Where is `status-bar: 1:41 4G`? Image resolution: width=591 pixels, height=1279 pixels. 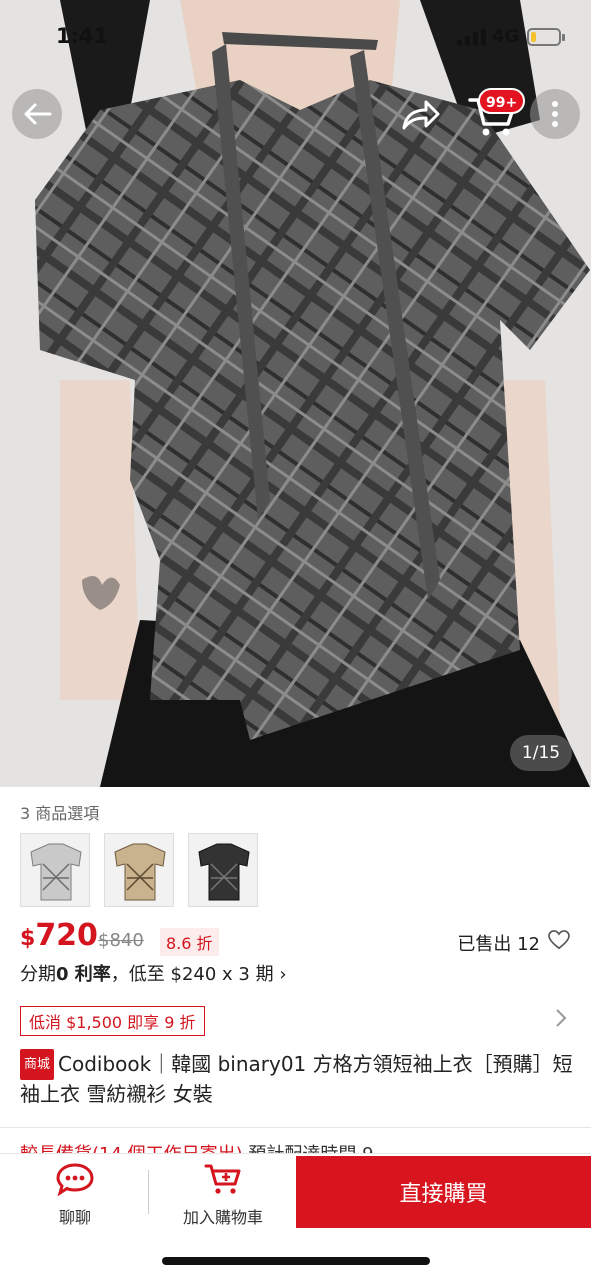
status-bar: 1:41 4G is located at coordinates (295, 35).